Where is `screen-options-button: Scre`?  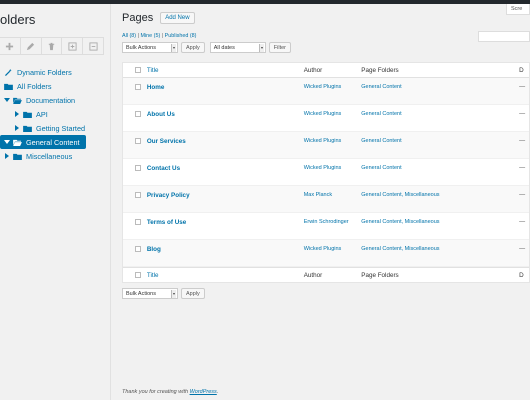
screen-options-button: Scre is located at coordinates (518, 9).